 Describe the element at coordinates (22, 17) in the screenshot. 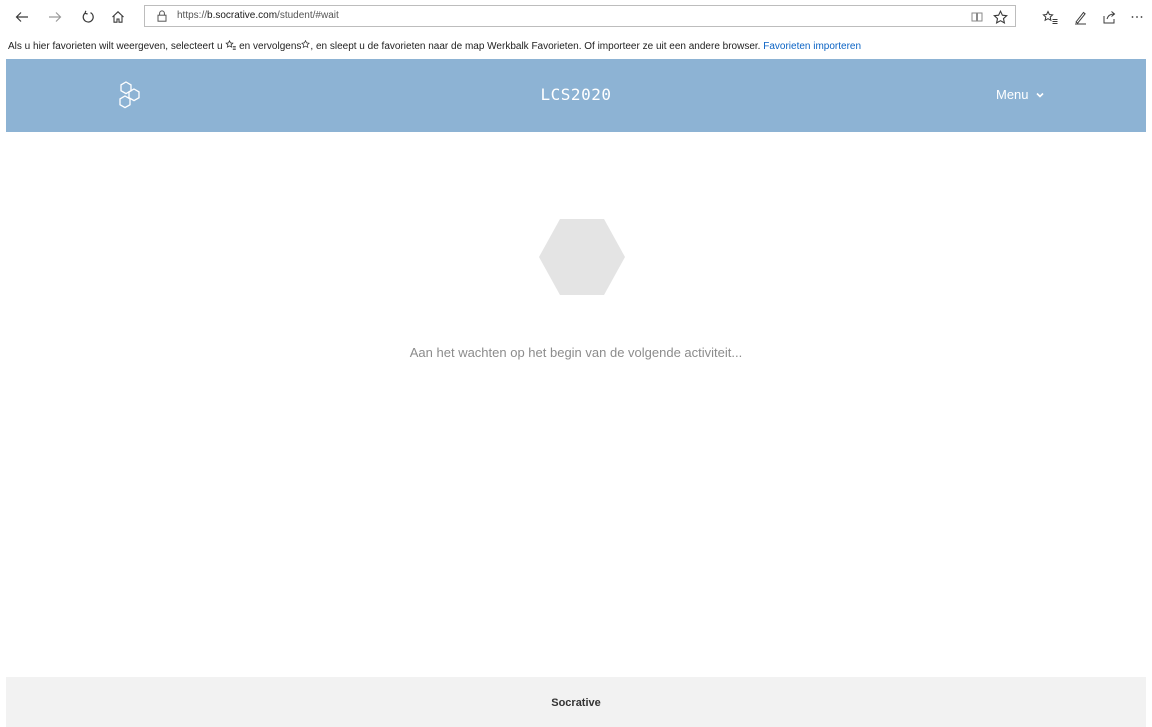

I see `back-arrow-icon` at that location.